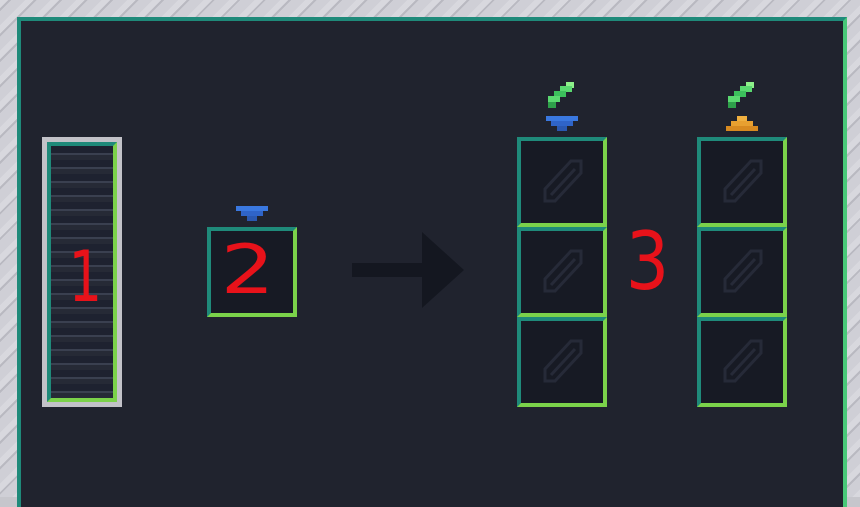  I want to click on orange-funnel-icon, so click(742, 124).